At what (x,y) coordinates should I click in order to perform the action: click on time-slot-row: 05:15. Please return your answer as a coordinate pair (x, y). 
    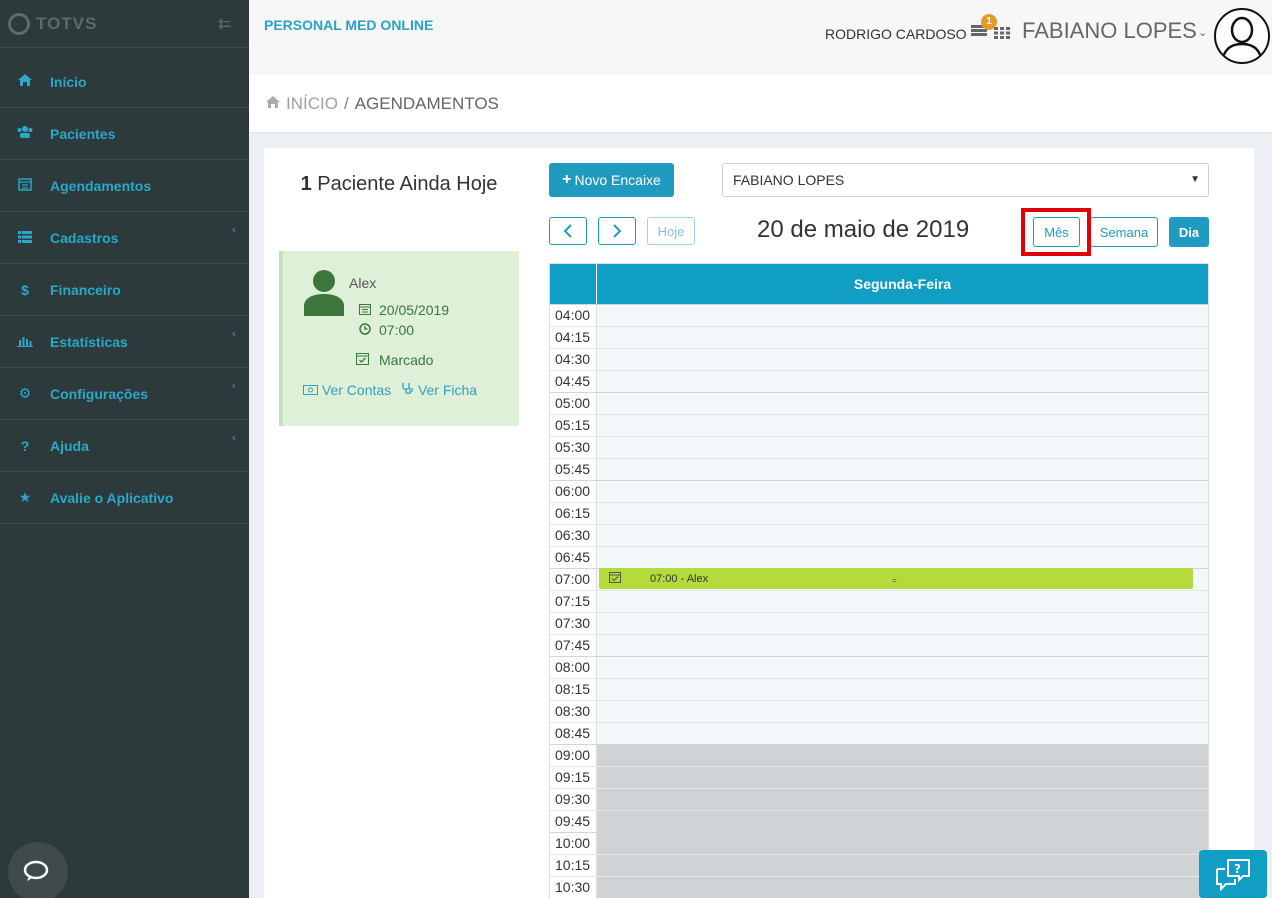
    Looking at the image, I should click on (879, 425).